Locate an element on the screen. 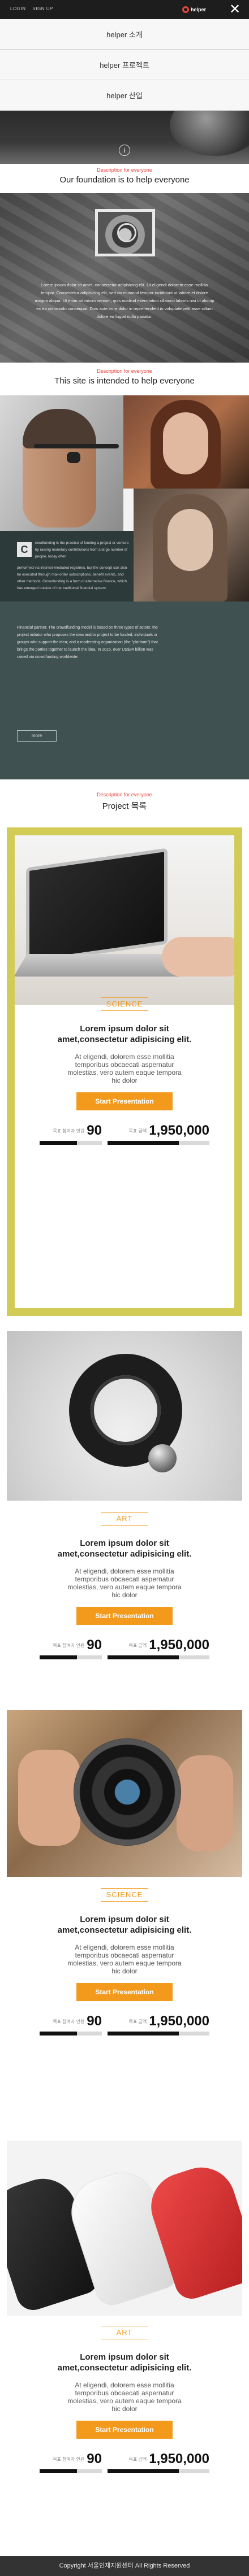 This screenshot has height=2576, width=249. projects-title: Project 목록 is located at coordinates (124, 806).